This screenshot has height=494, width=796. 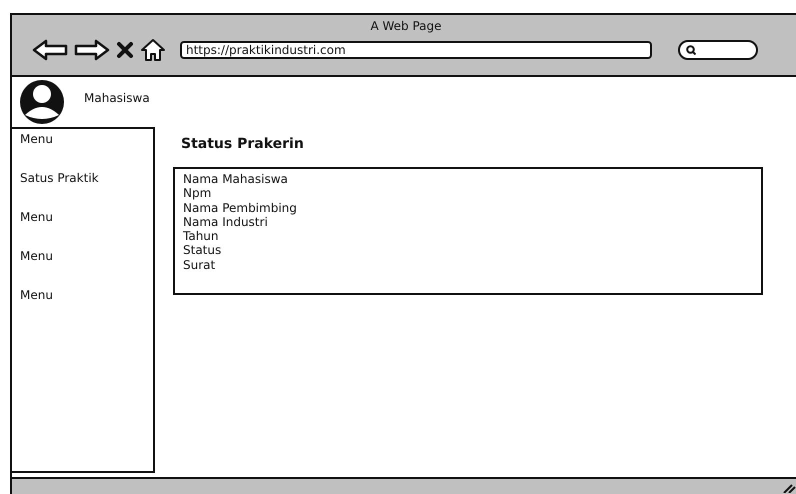 What do you see at coordinates (240, 207) in the screenshot?
I see `field-label: Nama Pembimbing` at bounding box center [240, 207].